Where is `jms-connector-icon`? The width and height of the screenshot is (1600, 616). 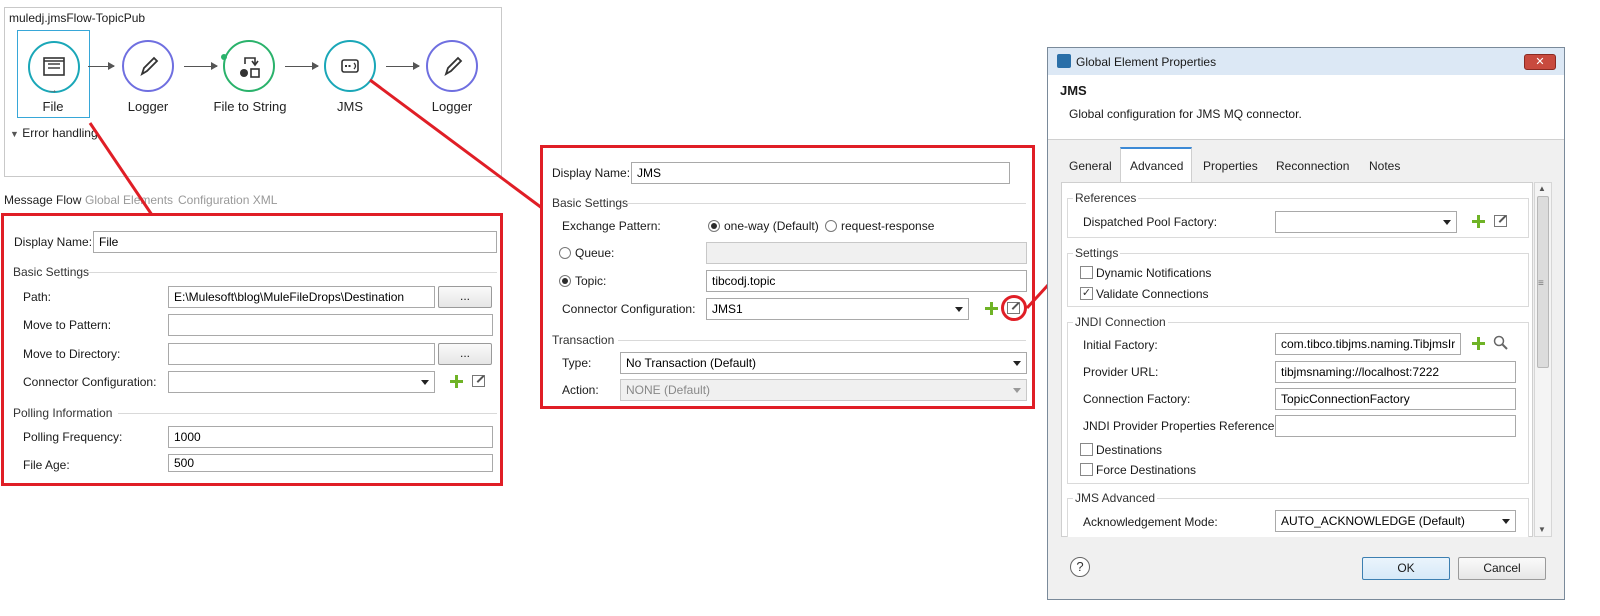 jms-connector-icon is located at coordinates (350, 66).